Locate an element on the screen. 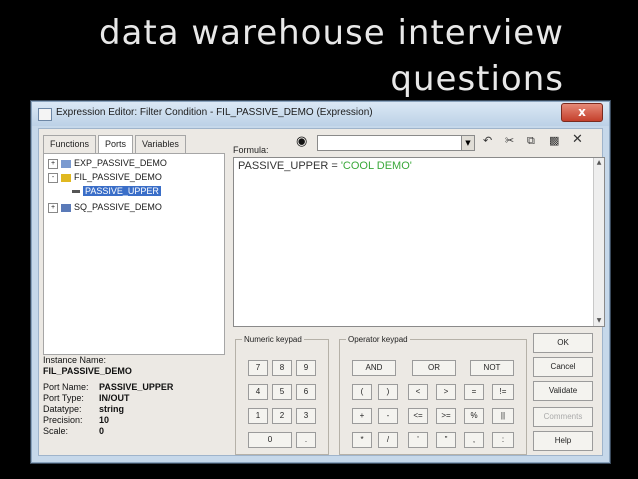 Image resolution: width=638 pixels, height=479 pixels. cut-icon: ✂ is located at coordinates (509, 140).